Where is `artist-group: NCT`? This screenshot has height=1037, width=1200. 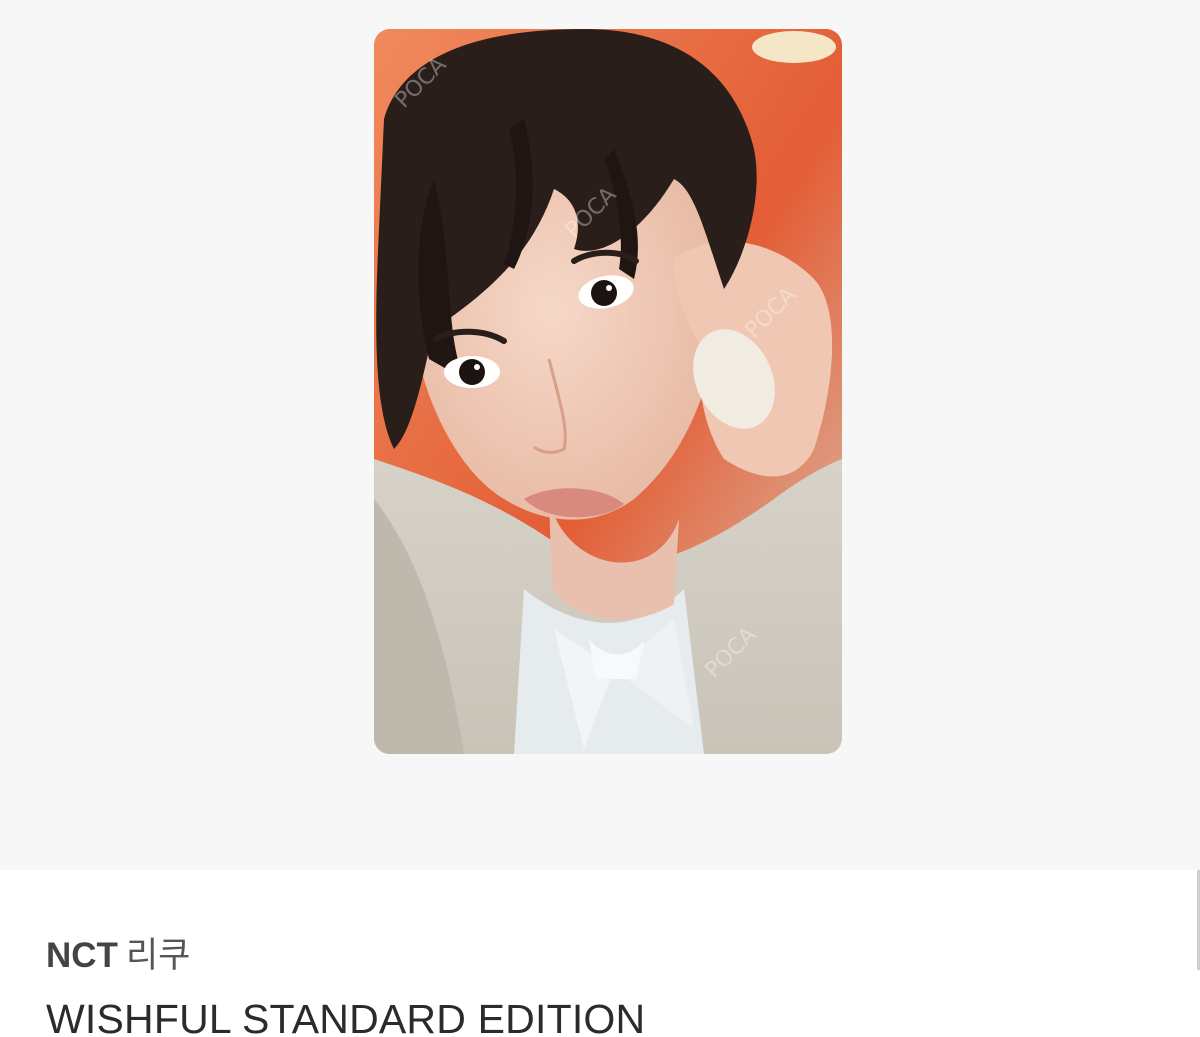
artist-group: NCT is located at coordinates (82, 955).